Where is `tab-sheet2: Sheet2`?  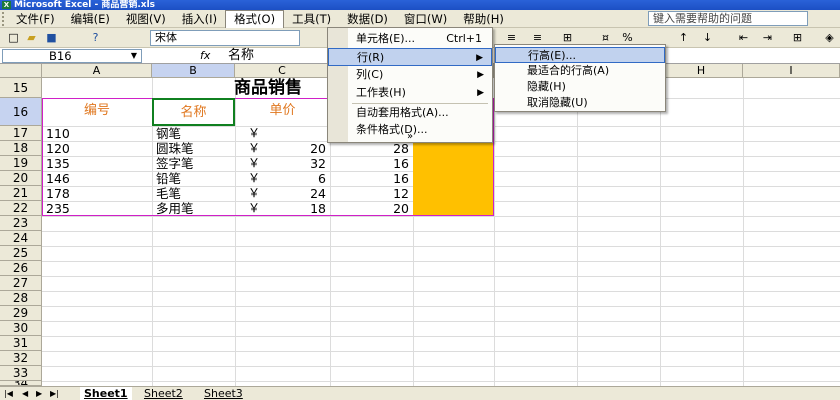 tab-sheet2: Sheet2 is located at coordinates (163, 393).